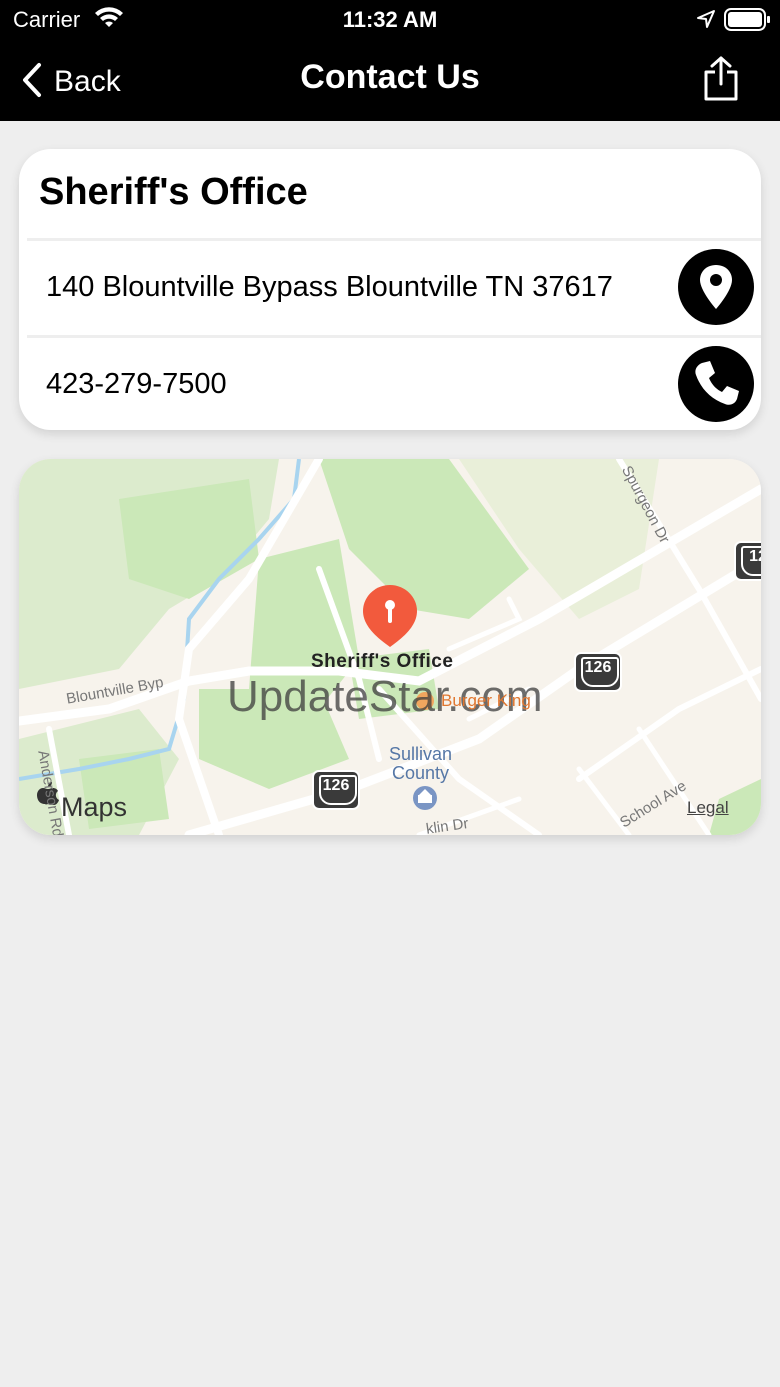 This screenshot has height=1387, width=780. I want to click on clock: 11:32 AM, so click(390, 19).